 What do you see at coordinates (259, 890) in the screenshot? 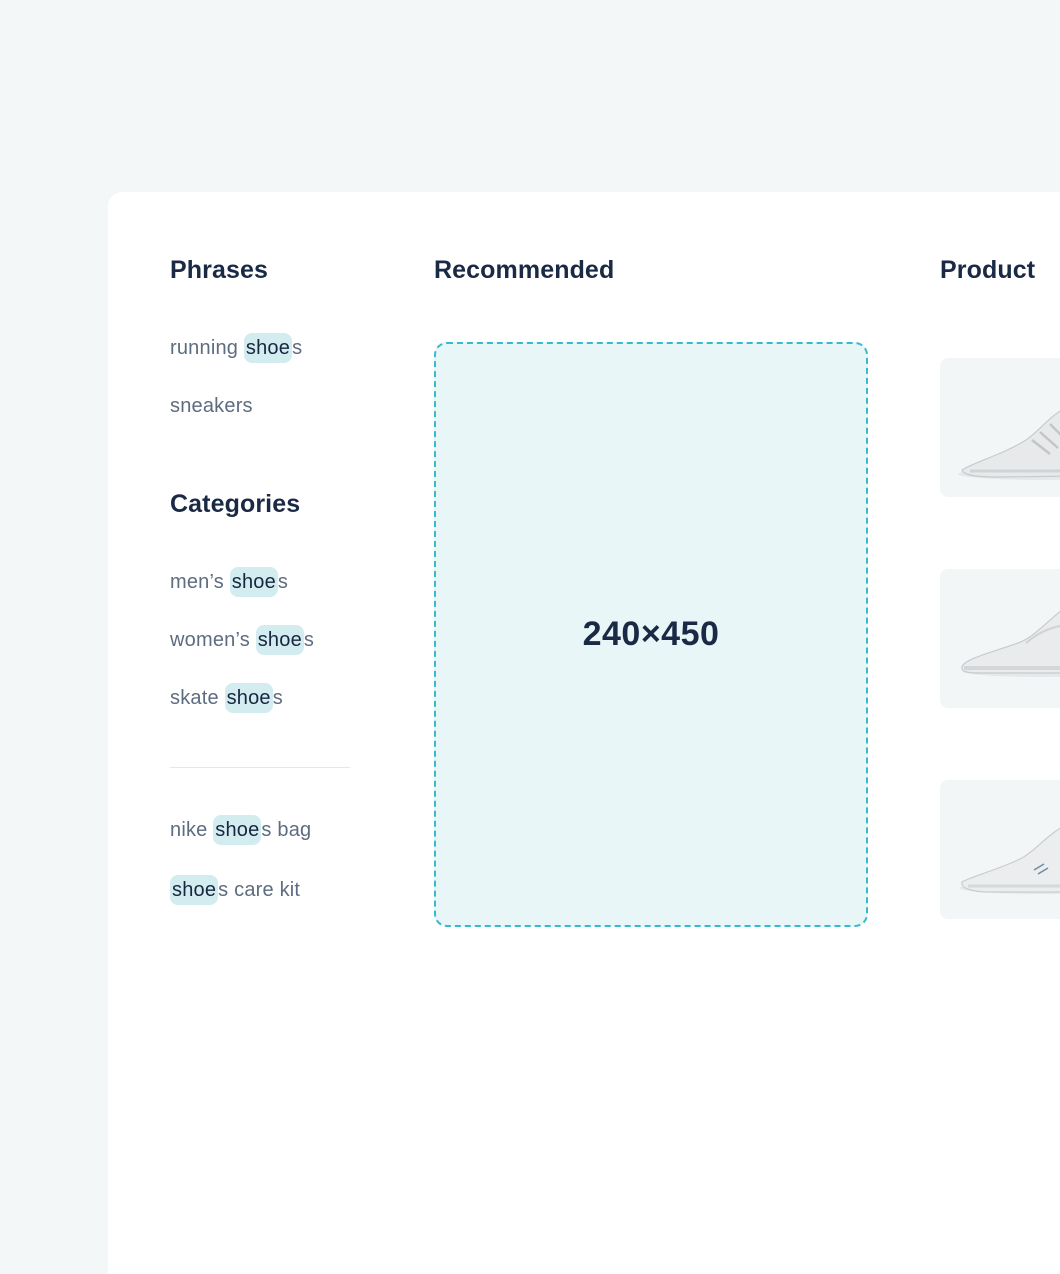
I see `suggestion-text: s care kit` at bounding box center [259, 890].